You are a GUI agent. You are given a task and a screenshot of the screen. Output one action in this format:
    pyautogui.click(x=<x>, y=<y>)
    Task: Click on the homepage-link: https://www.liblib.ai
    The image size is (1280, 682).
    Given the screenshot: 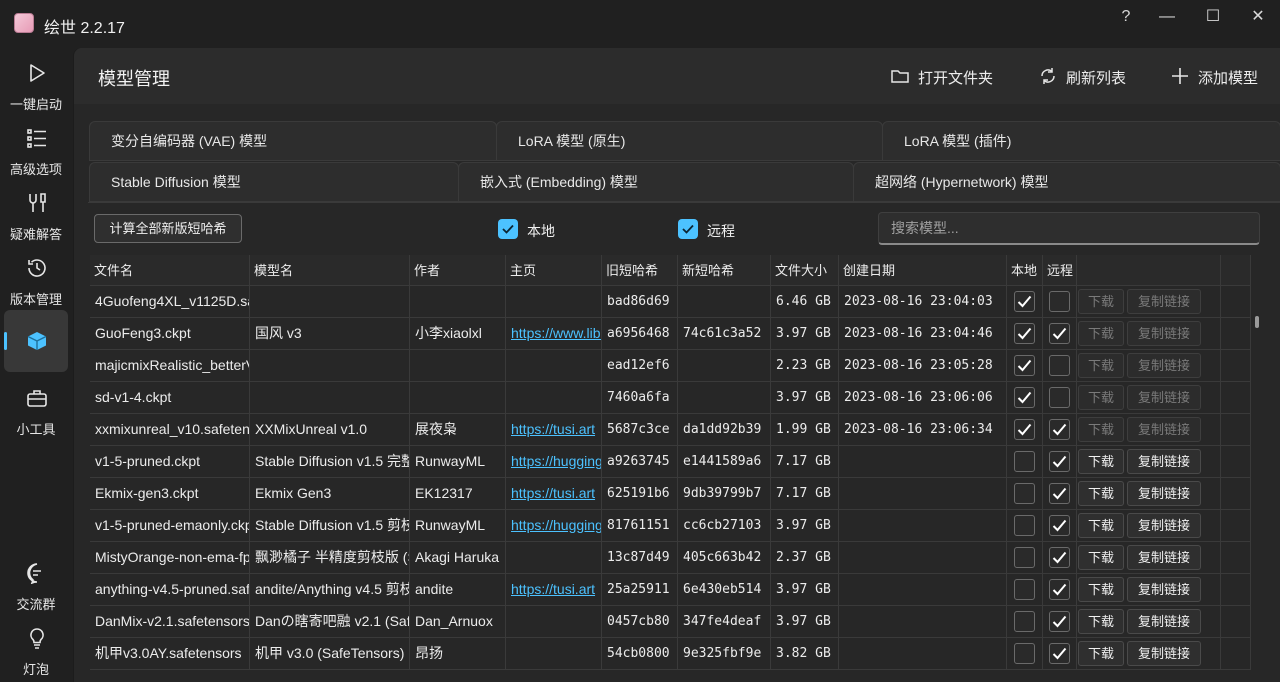 What is the action you would take?
    pyautogui.click(x=556, y=333)
    